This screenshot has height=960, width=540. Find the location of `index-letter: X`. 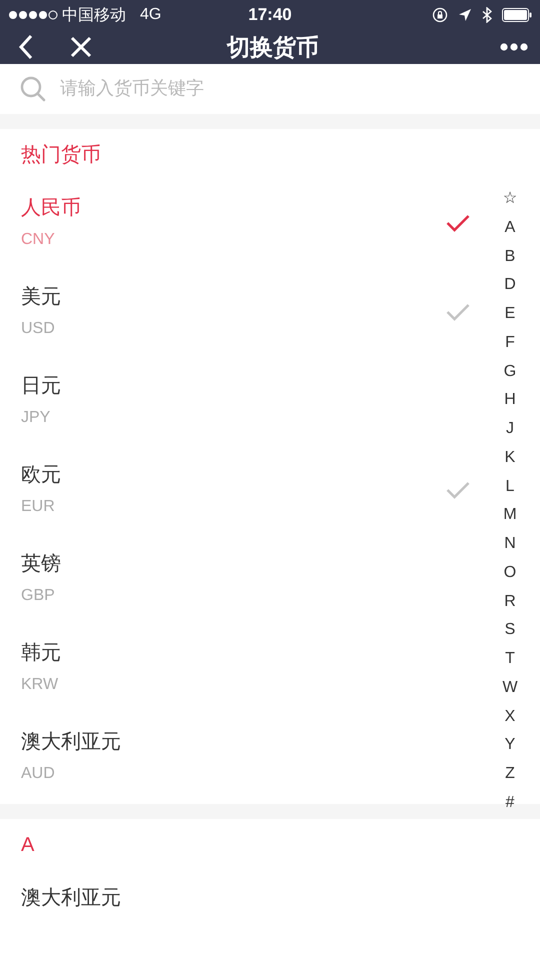

index-letter: X is located at coordinates (510, 717).